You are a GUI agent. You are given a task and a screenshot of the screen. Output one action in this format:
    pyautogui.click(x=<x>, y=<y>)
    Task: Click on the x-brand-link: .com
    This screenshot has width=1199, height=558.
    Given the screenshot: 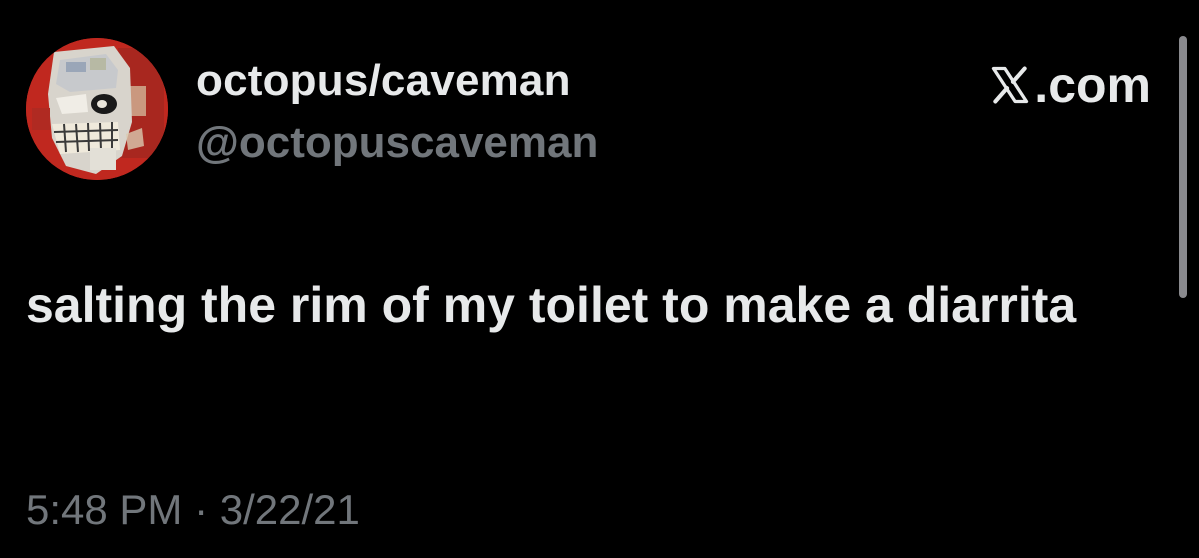 What is the action you would take?
    pyautogui.click(x=1069, y=85)
    